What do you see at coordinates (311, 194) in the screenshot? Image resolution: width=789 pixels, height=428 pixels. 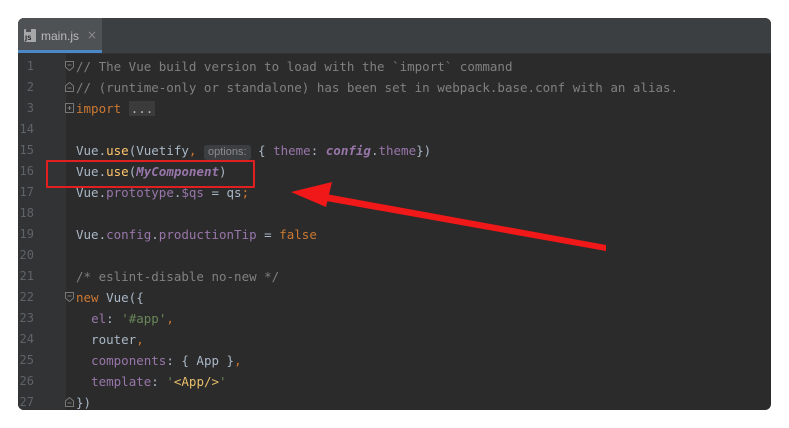 I see `arrow-head` at bounding box center [311, 194].